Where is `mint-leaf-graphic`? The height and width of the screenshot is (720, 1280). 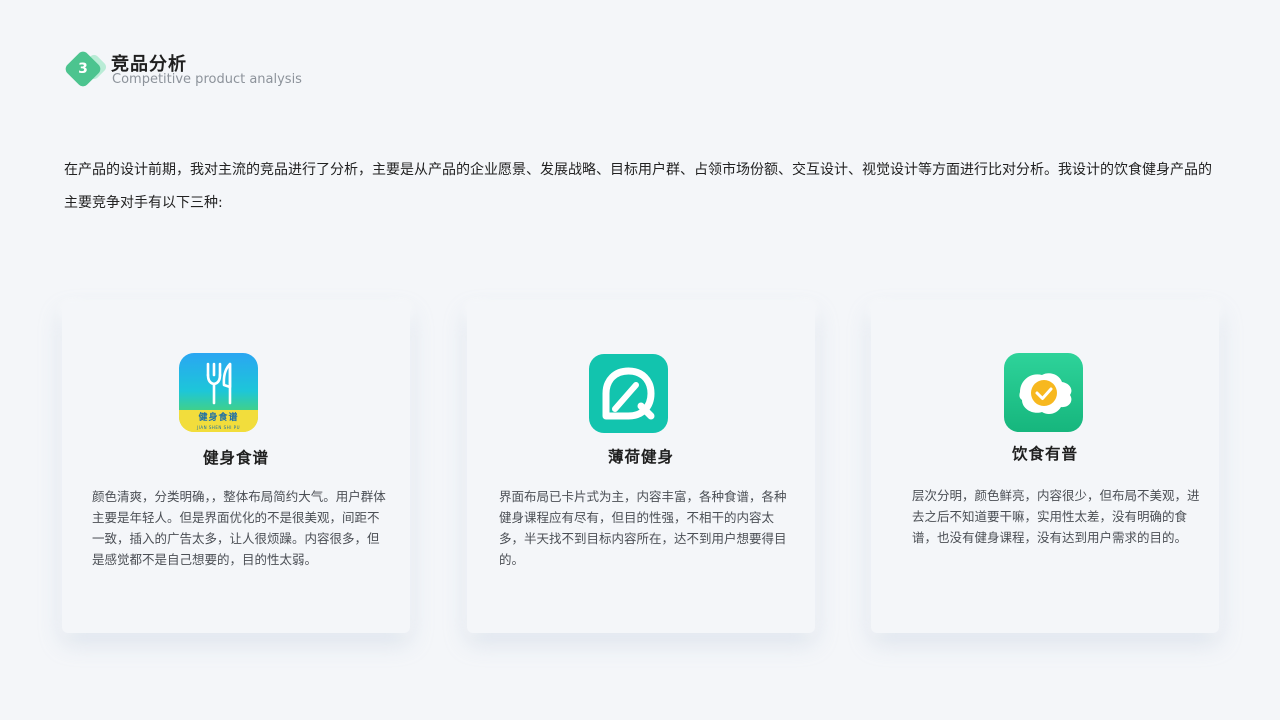 mint-leaf-graphic is located at coordinates (628, 393).